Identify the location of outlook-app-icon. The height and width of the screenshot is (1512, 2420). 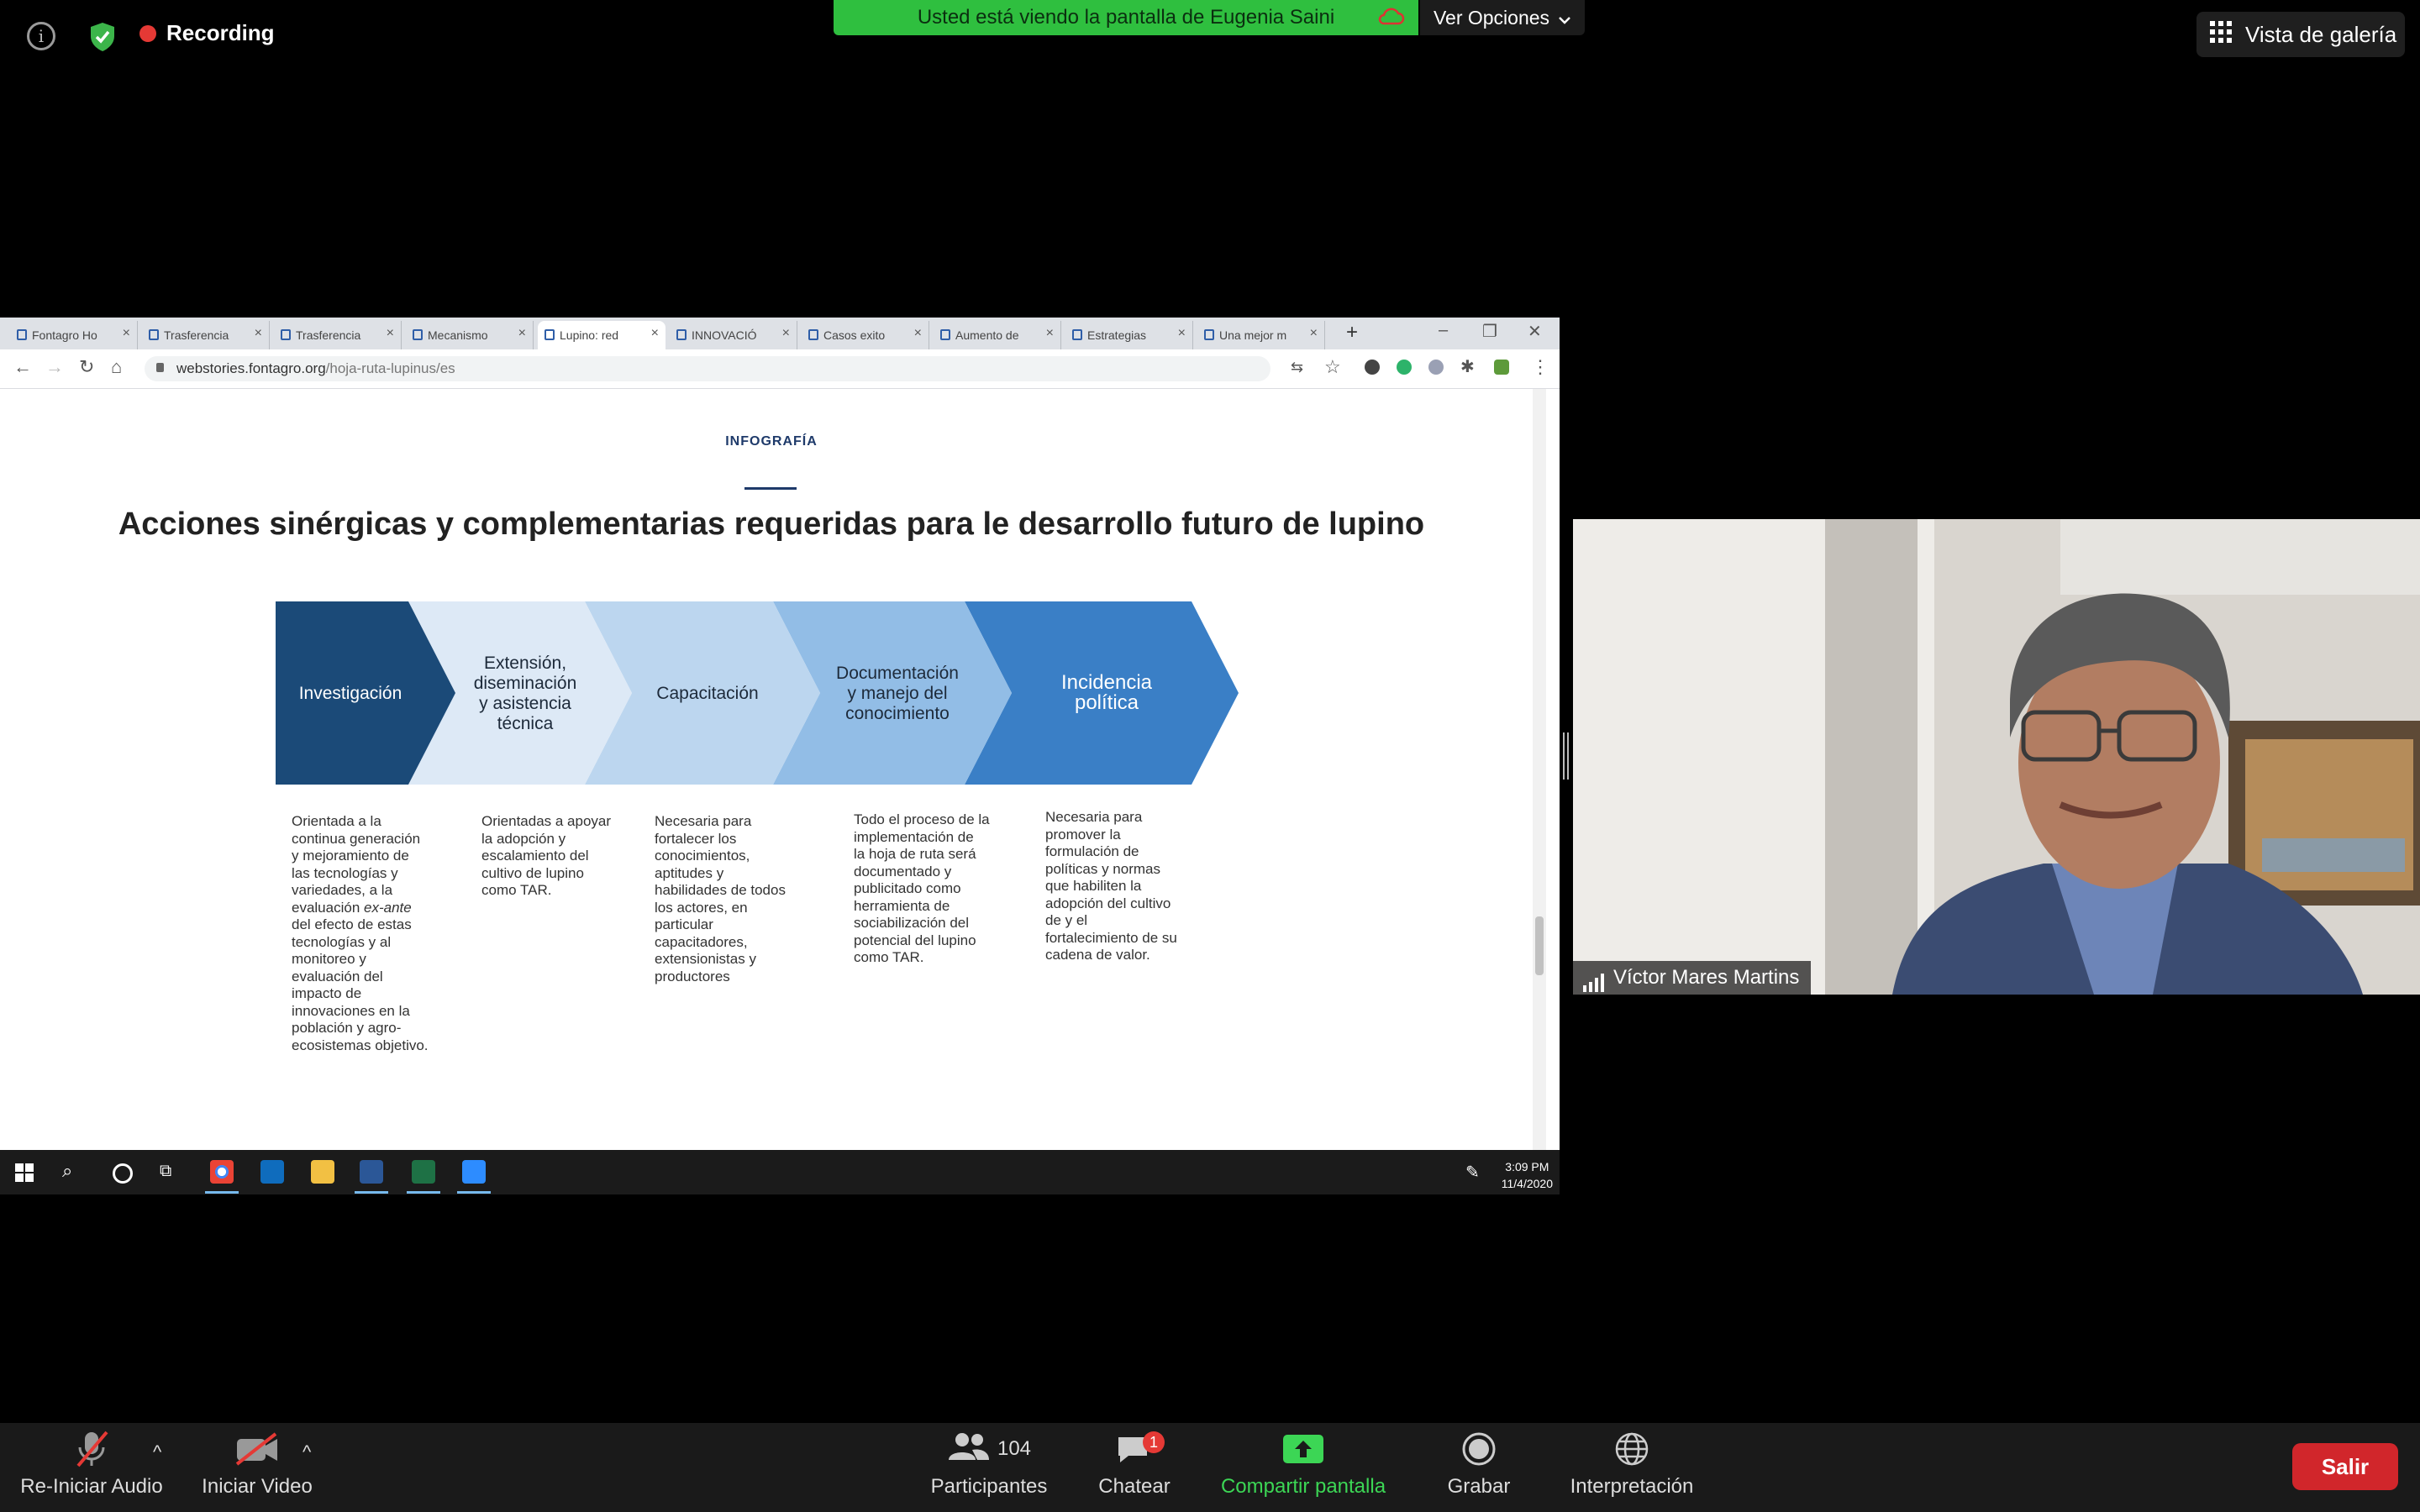
(272, 1172).